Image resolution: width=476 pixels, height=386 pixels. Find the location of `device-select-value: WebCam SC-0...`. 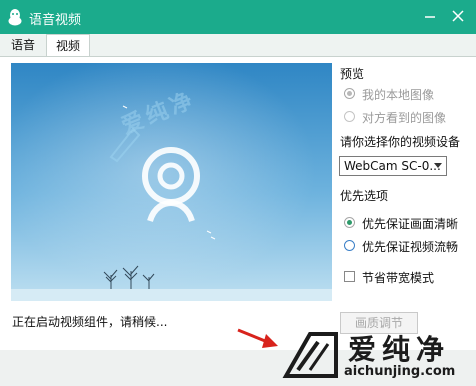

device-select-value: WebCam SC-0... is located at coordinates (392, 166).